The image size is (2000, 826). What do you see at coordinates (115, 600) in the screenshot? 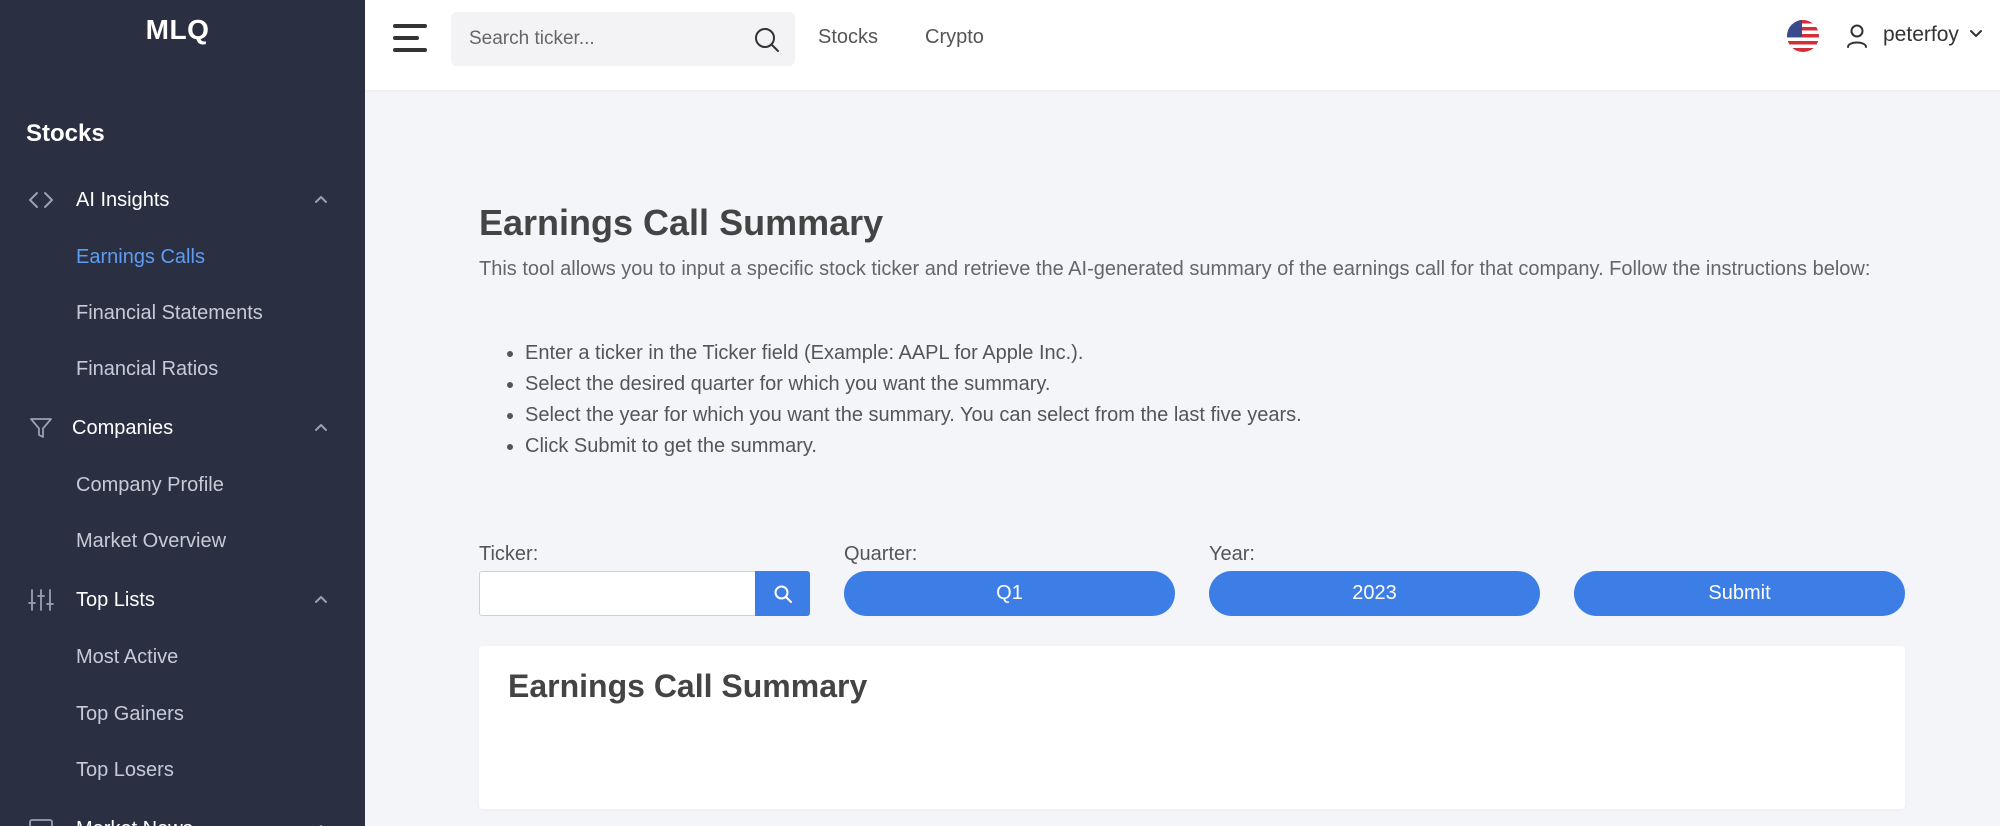
I see `sidebar-group-label: Top Lists` at bounding box center [115, 600].